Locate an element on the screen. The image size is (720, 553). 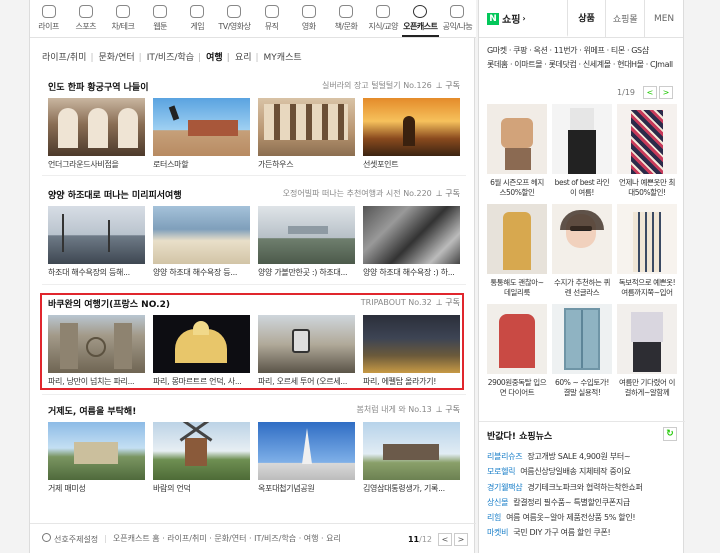
prev-page-button: < is located at coordinates (650, 92).